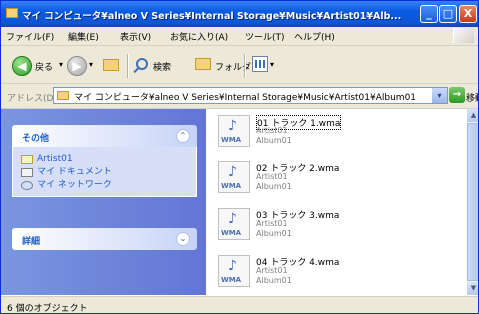  Describe the element at coordinates (135, 36) in the screenshot. I see `menu-view: 表示(V)` at that location.